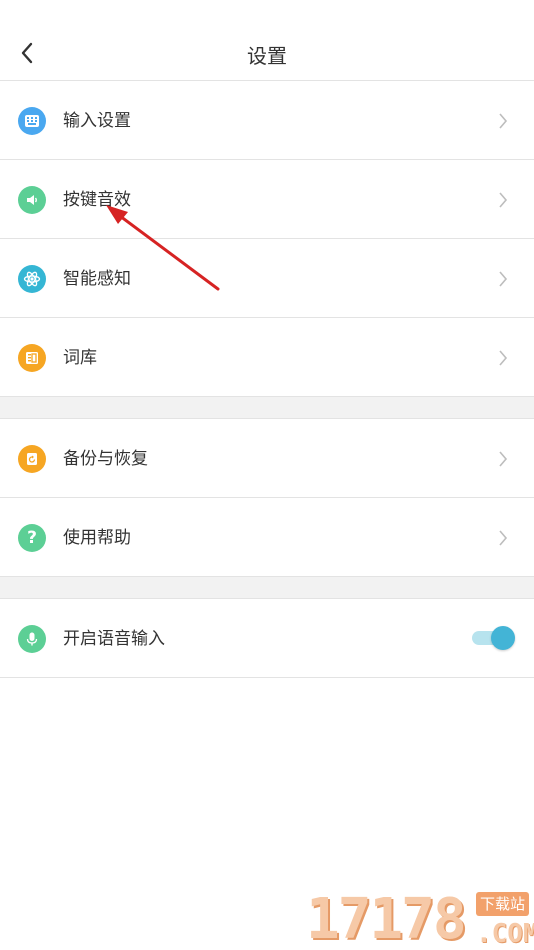 The width and height of the screenshot is (534, 950). Describe the element at coordinates (32, 538) in the screenshot. I see `help-icon: ?` at that location.